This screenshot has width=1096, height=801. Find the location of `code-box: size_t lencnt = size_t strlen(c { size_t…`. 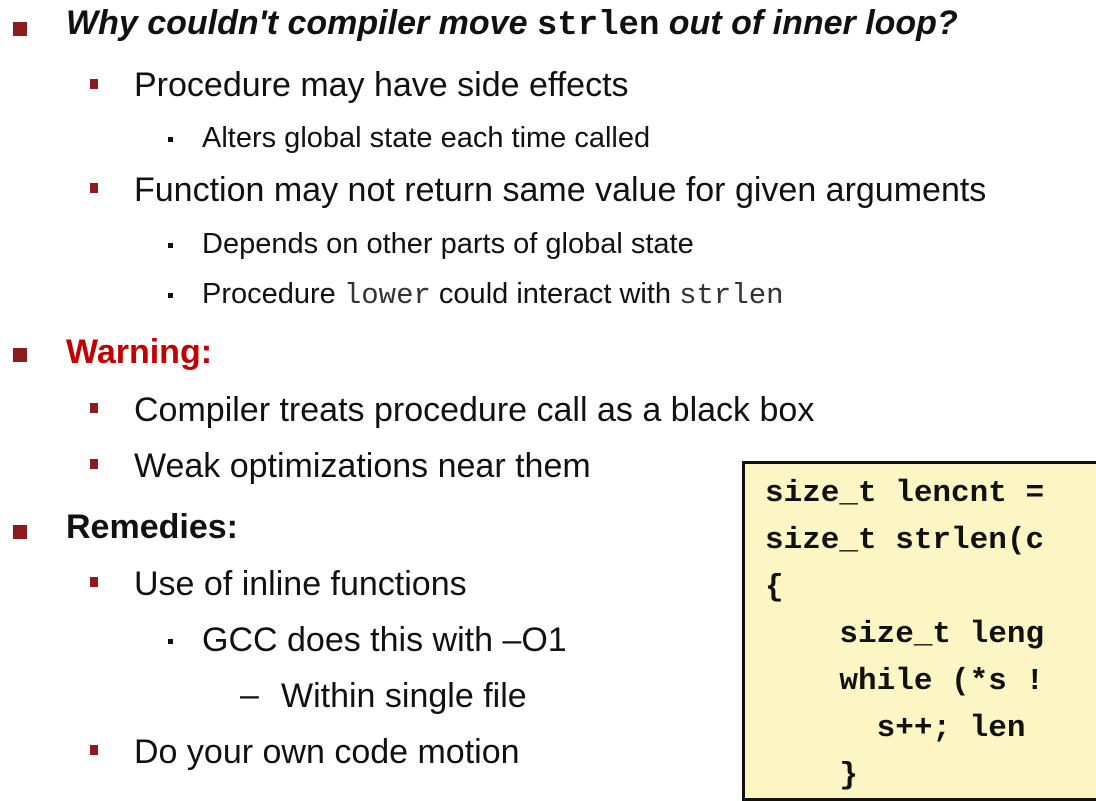

code-box: size_t lencnt = size_t strlen(c { size_t… is located at coordinates (919, 631).